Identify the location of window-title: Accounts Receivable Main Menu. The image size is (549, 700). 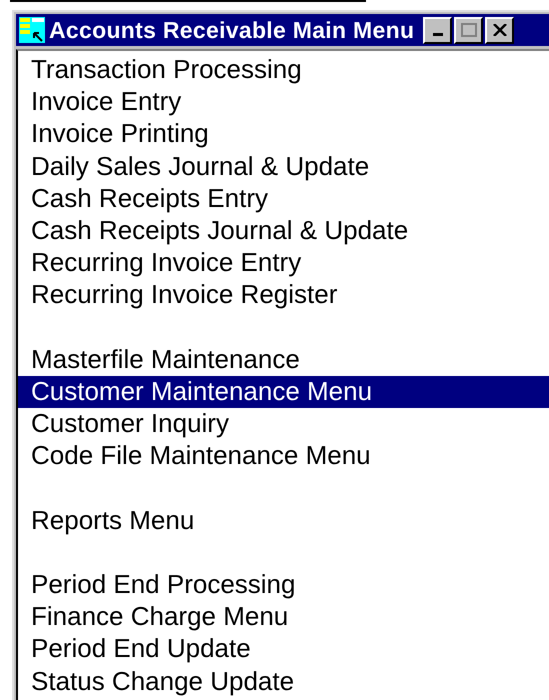
(231, 30).